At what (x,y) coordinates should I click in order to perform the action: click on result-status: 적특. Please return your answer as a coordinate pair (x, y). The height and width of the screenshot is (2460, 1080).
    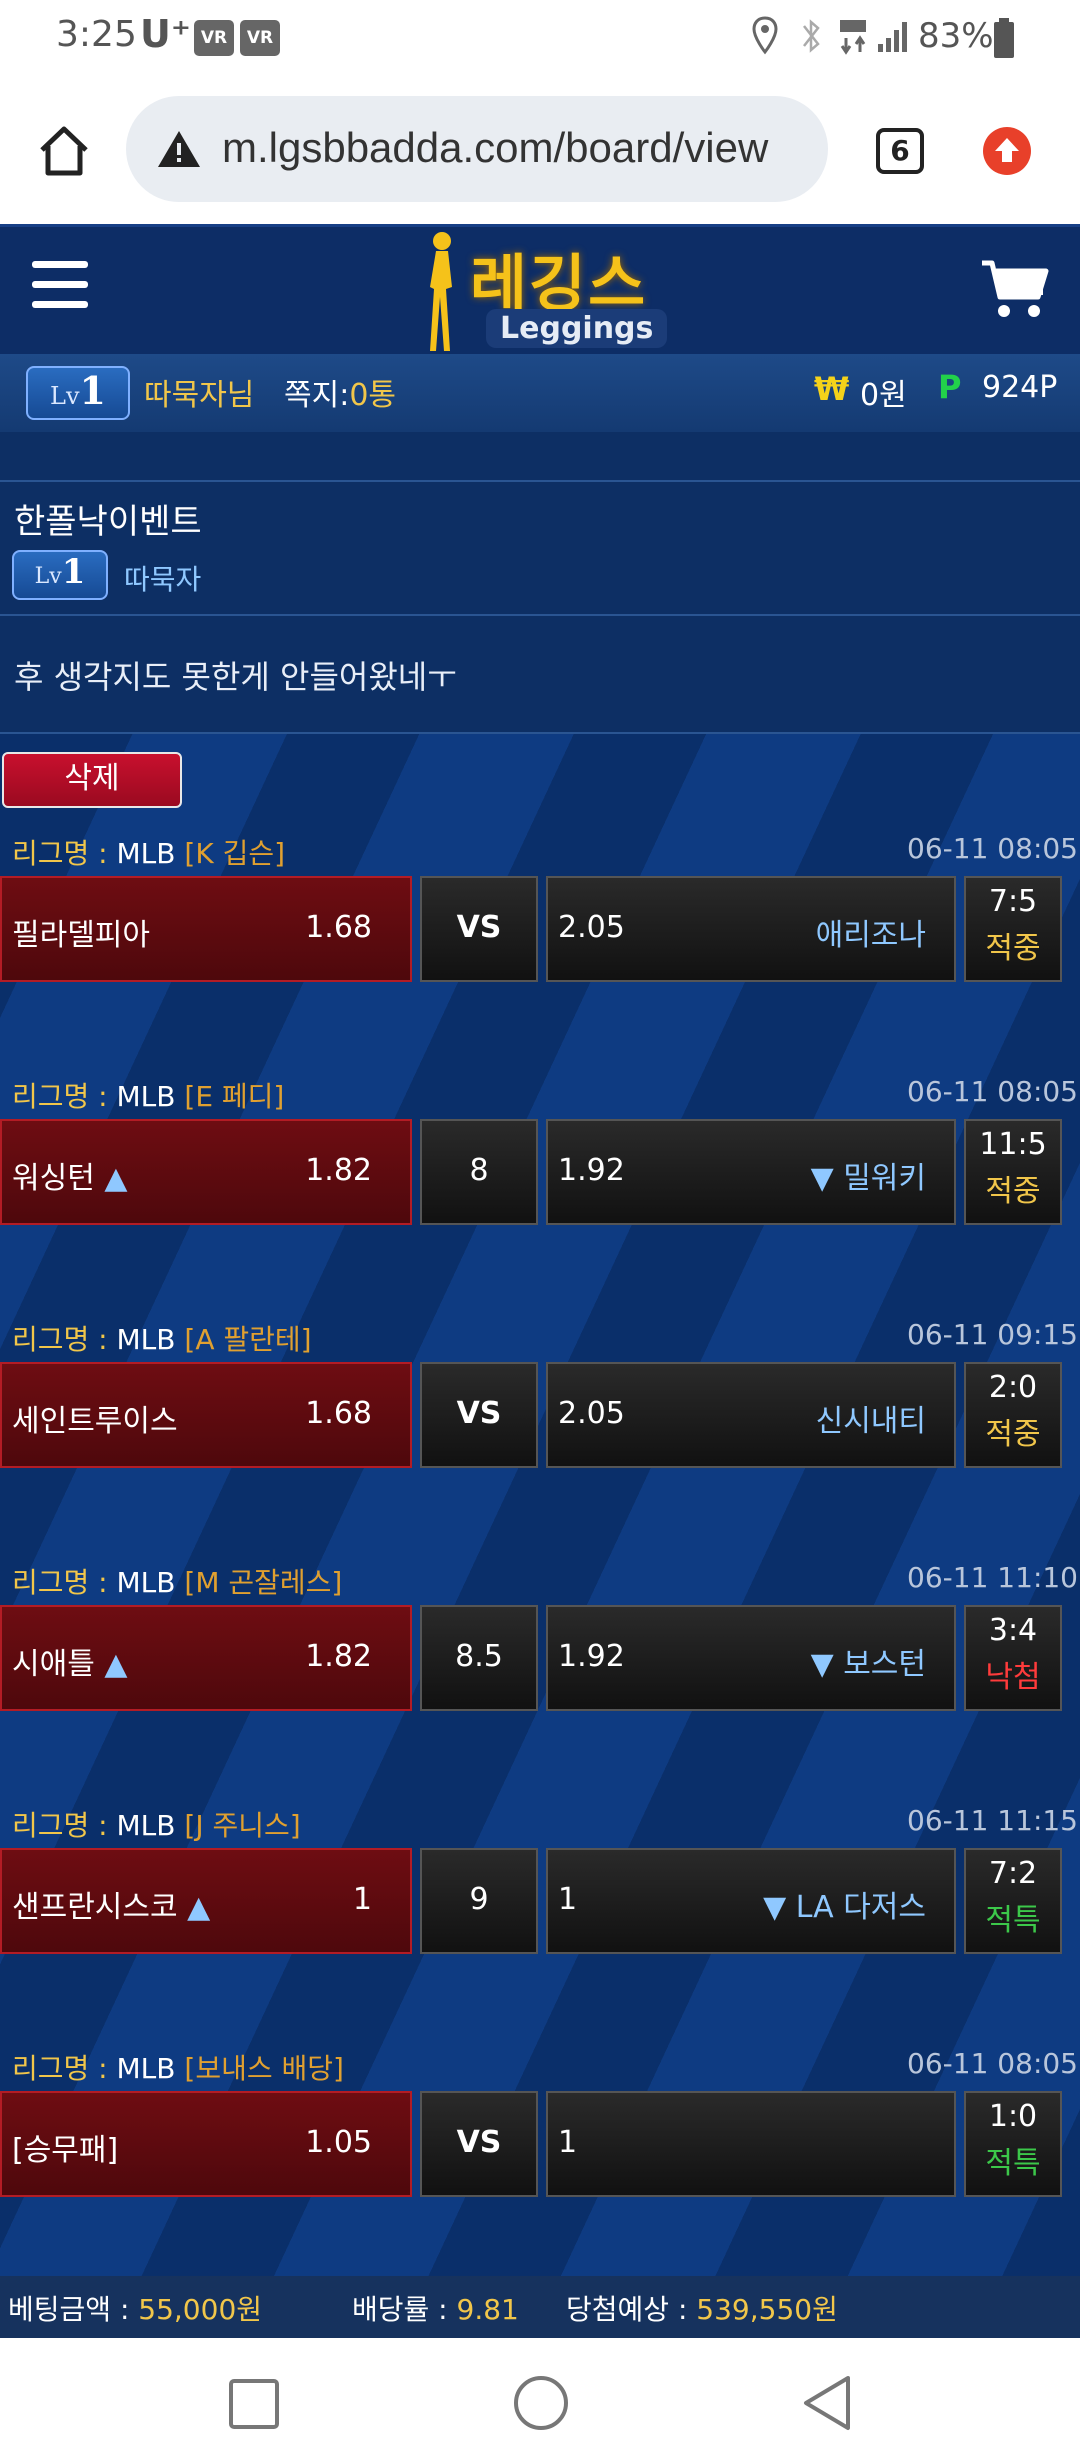
    Looking at the image, I should click on (1013, 1920).